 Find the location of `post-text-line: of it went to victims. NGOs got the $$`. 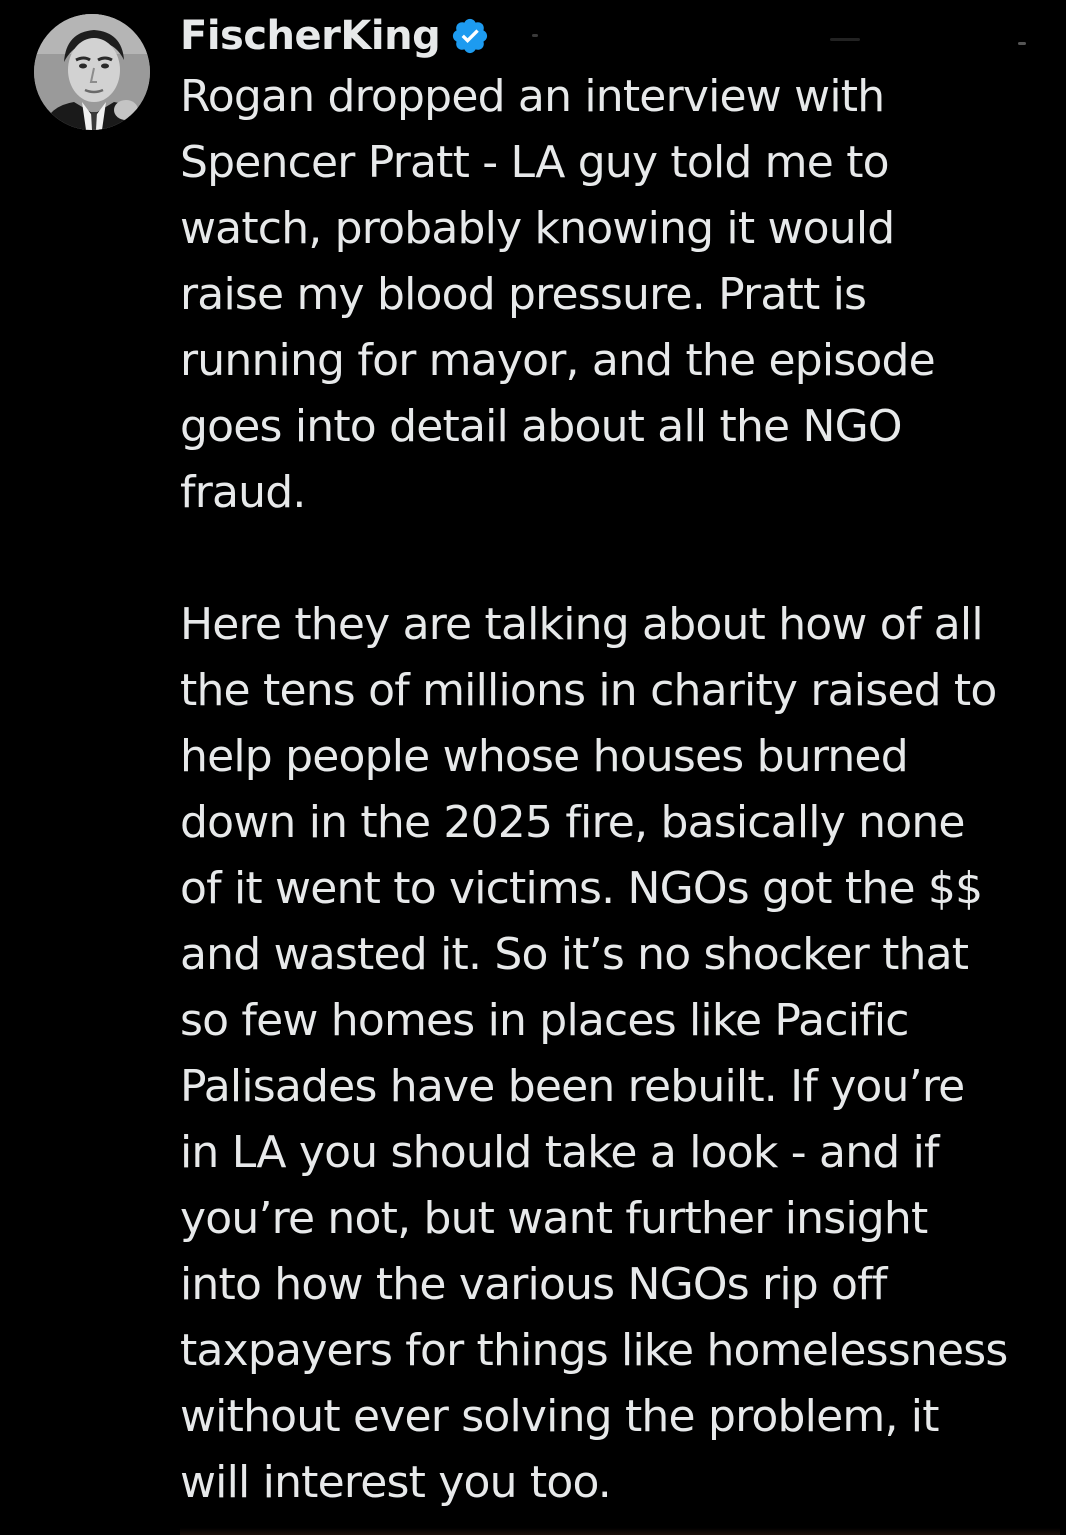

post-text-line: of it went to victims. NGOs got the $$ is located at coordinates (581, 888).